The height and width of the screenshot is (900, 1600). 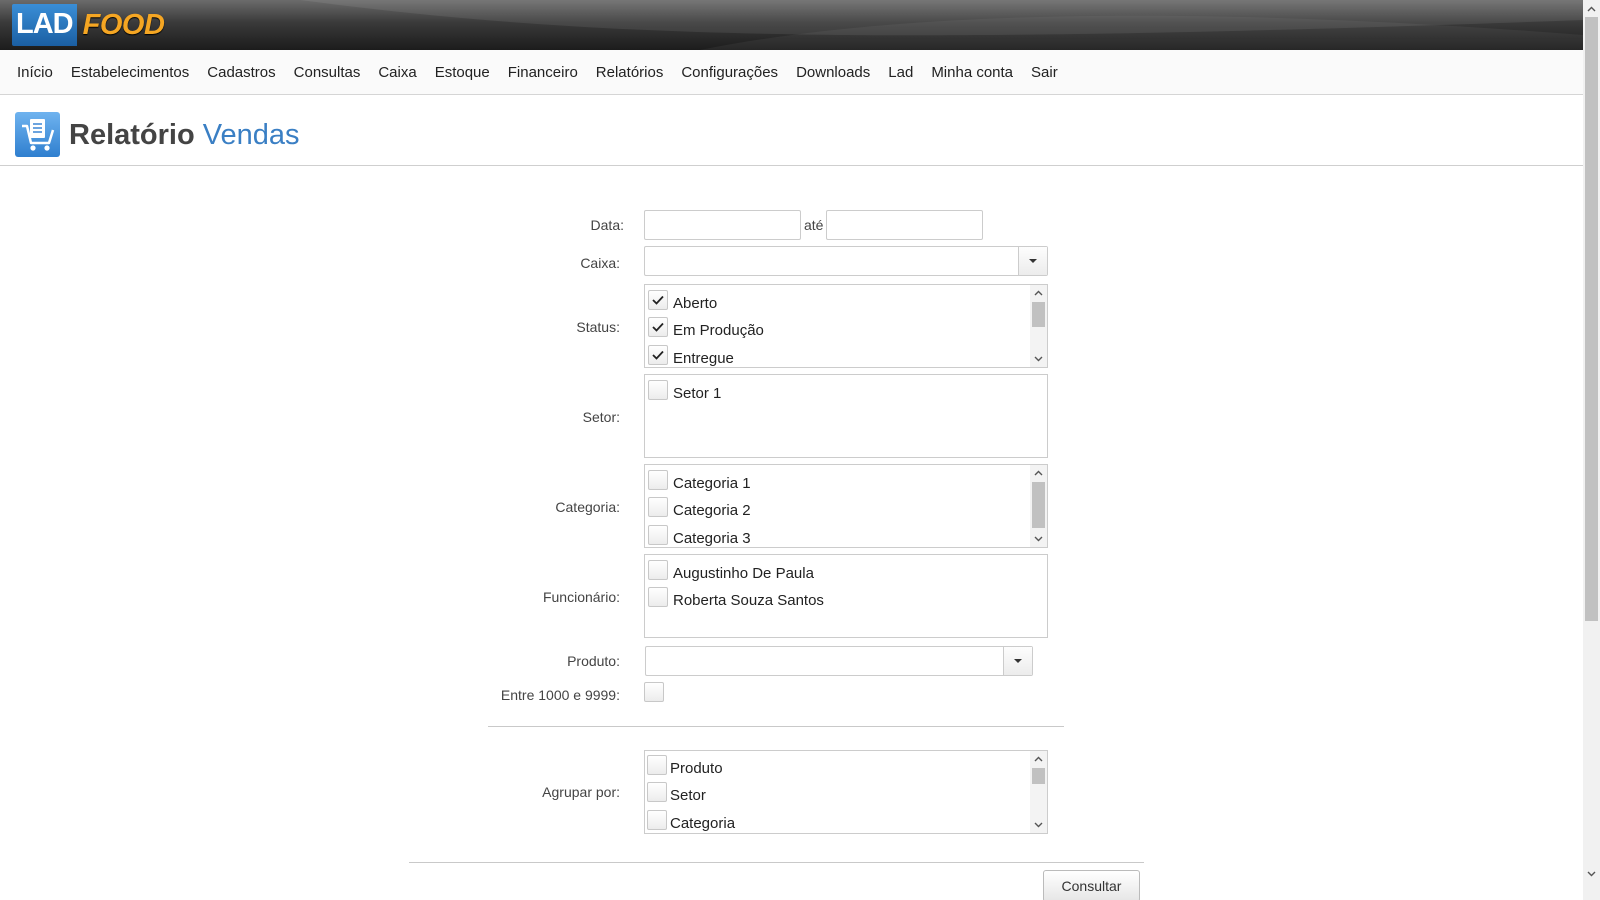 I want to click on agrupar-option-label: Produto, so click(x=696, y=768).